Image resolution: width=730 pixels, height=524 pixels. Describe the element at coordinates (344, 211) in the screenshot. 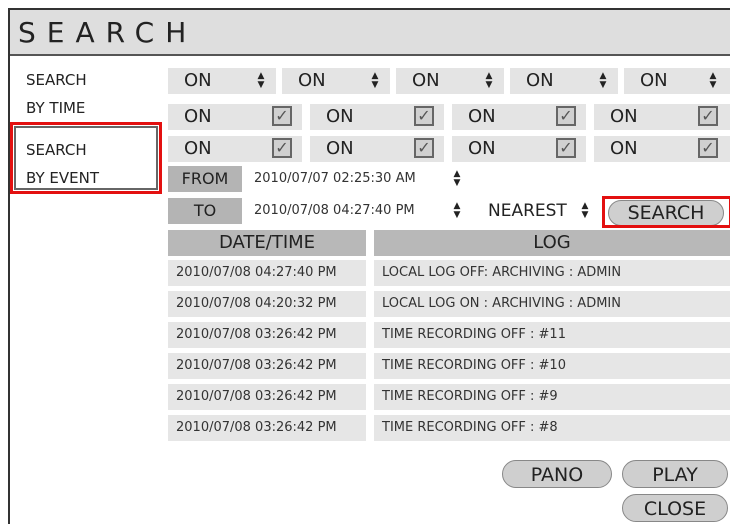

I see `to-date-field: 2010/07/08 04:27:40 PM` at that location.